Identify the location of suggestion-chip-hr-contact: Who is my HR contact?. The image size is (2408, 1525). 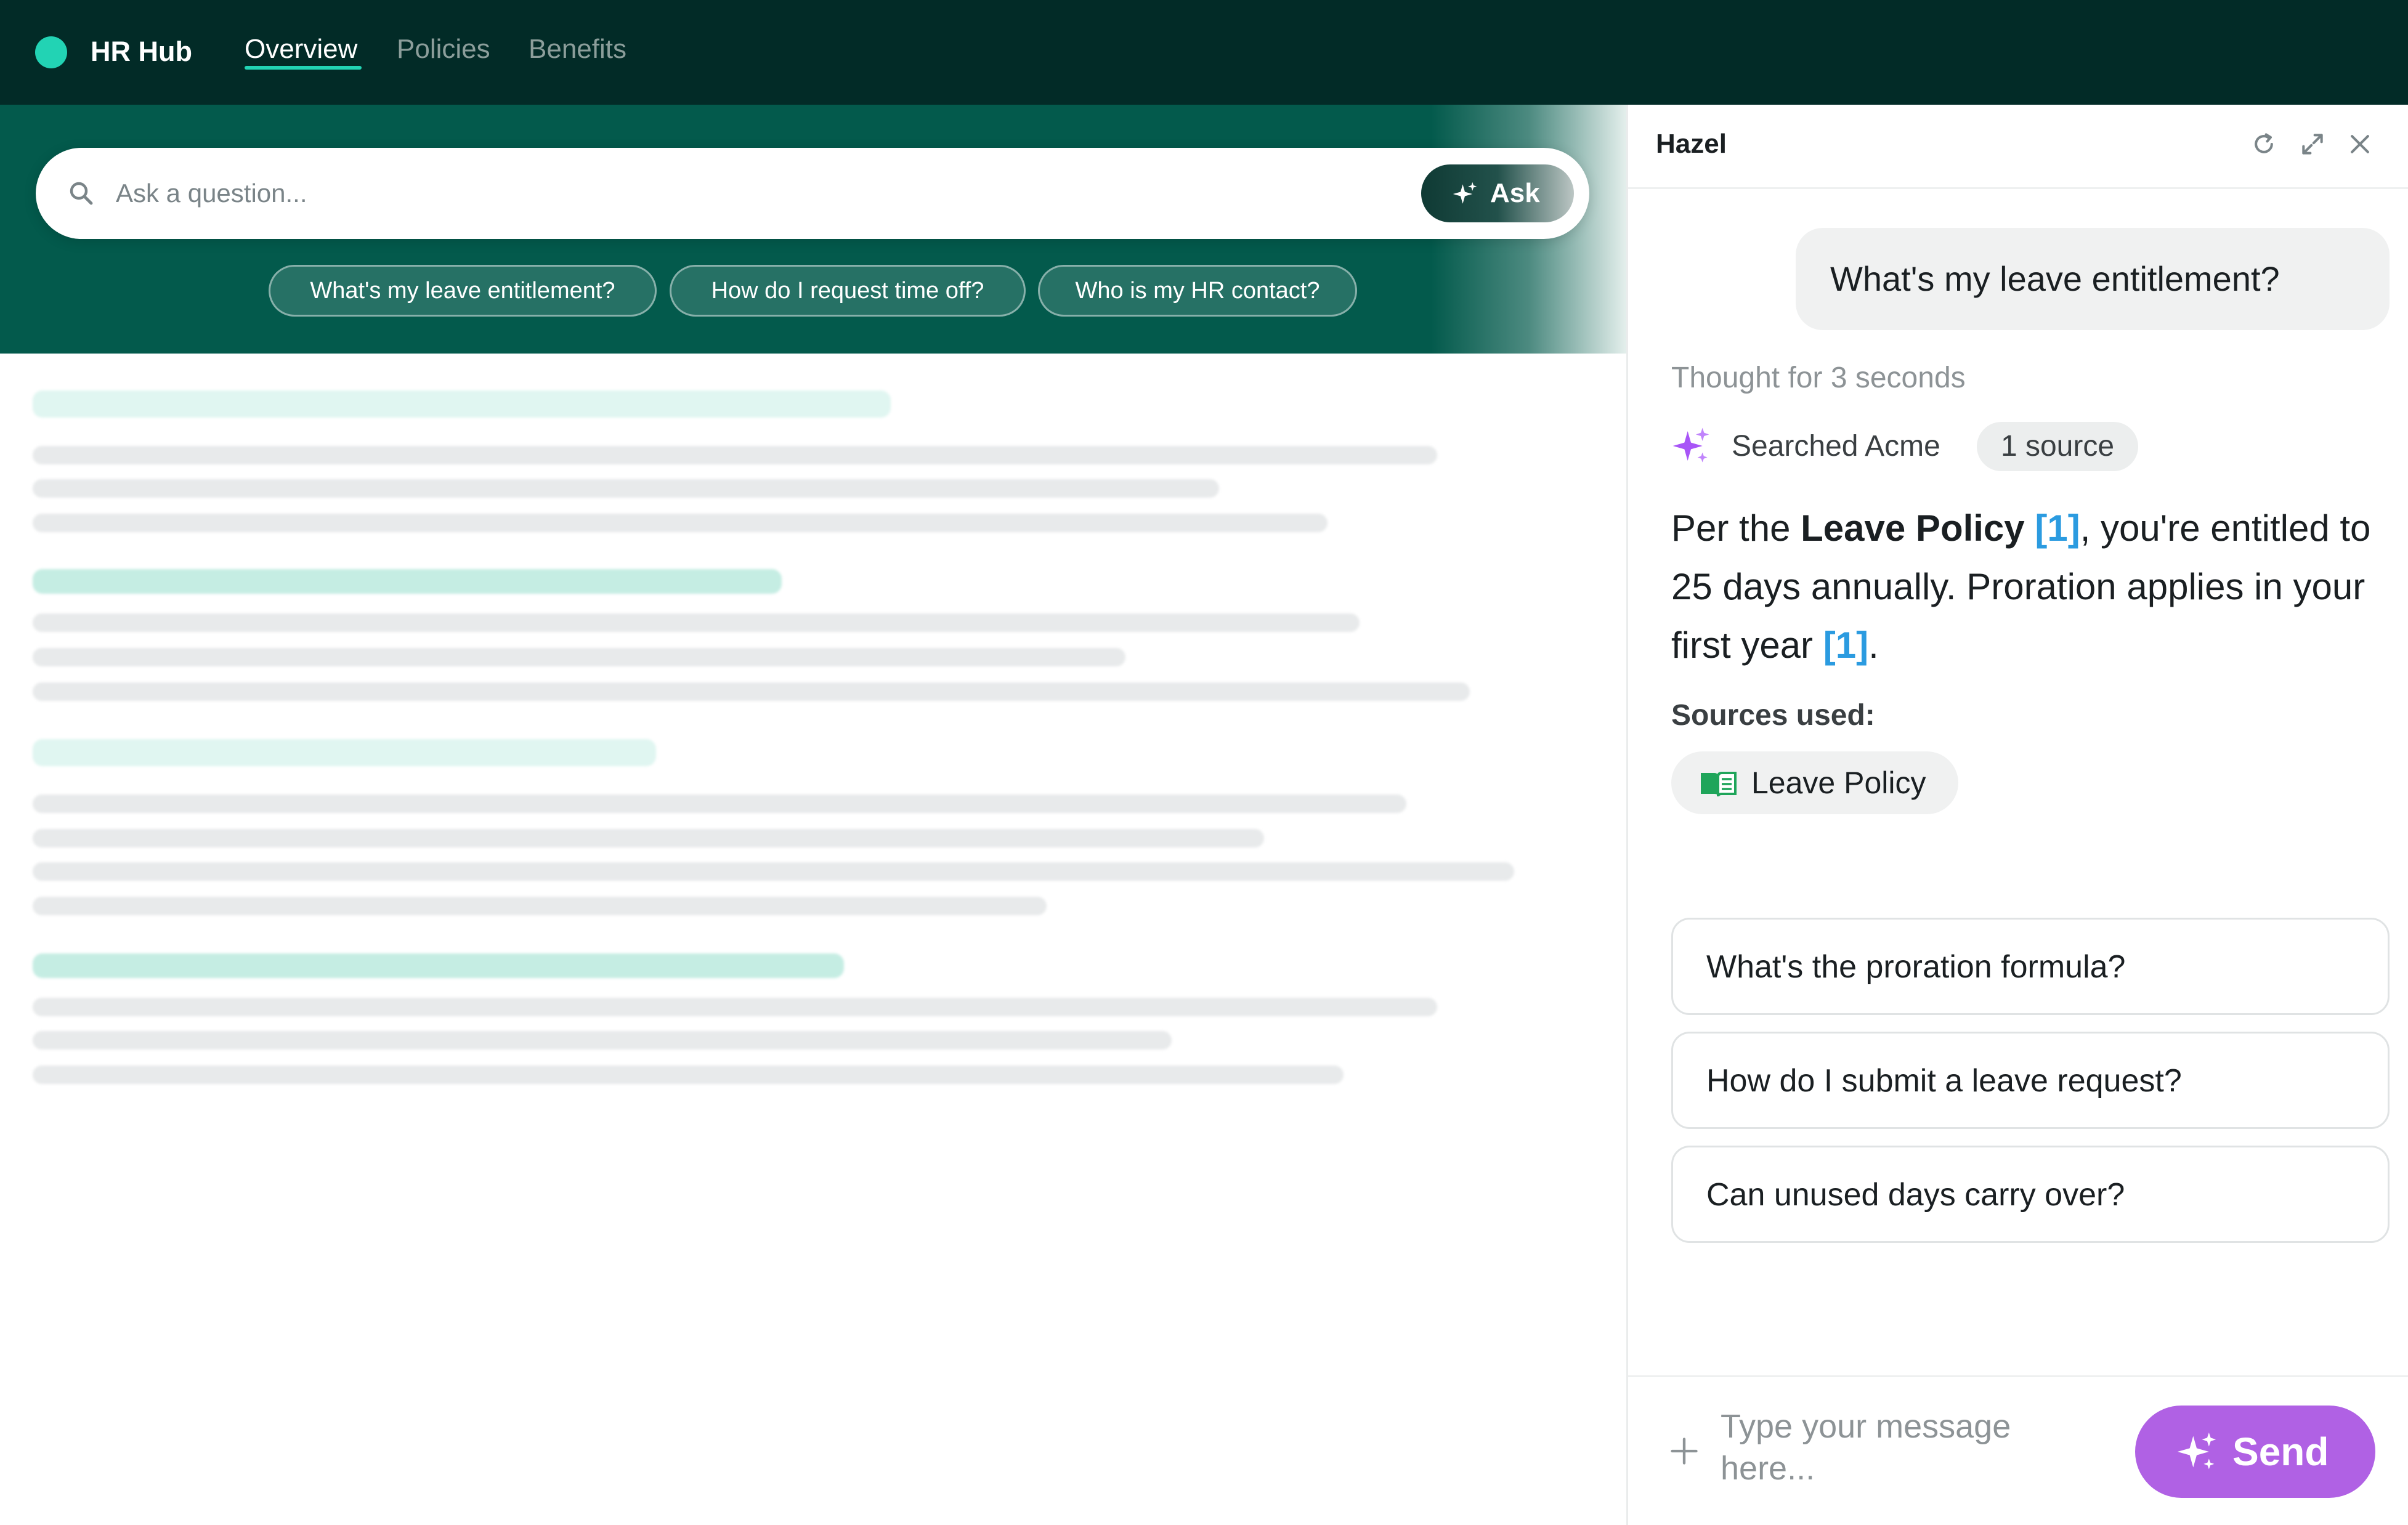
(1197, 291).